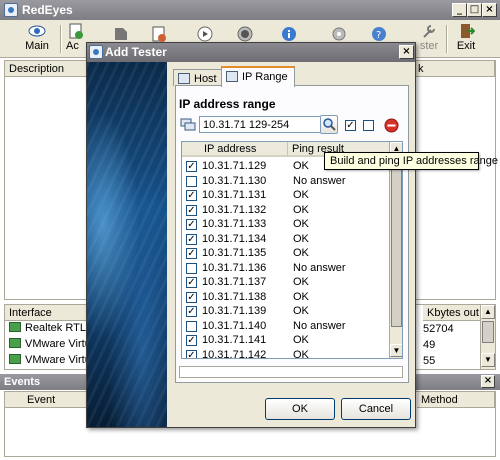  Describe the element at coordinates (488, 332) in the screenshot. I see `scroll-thumb` at that location.